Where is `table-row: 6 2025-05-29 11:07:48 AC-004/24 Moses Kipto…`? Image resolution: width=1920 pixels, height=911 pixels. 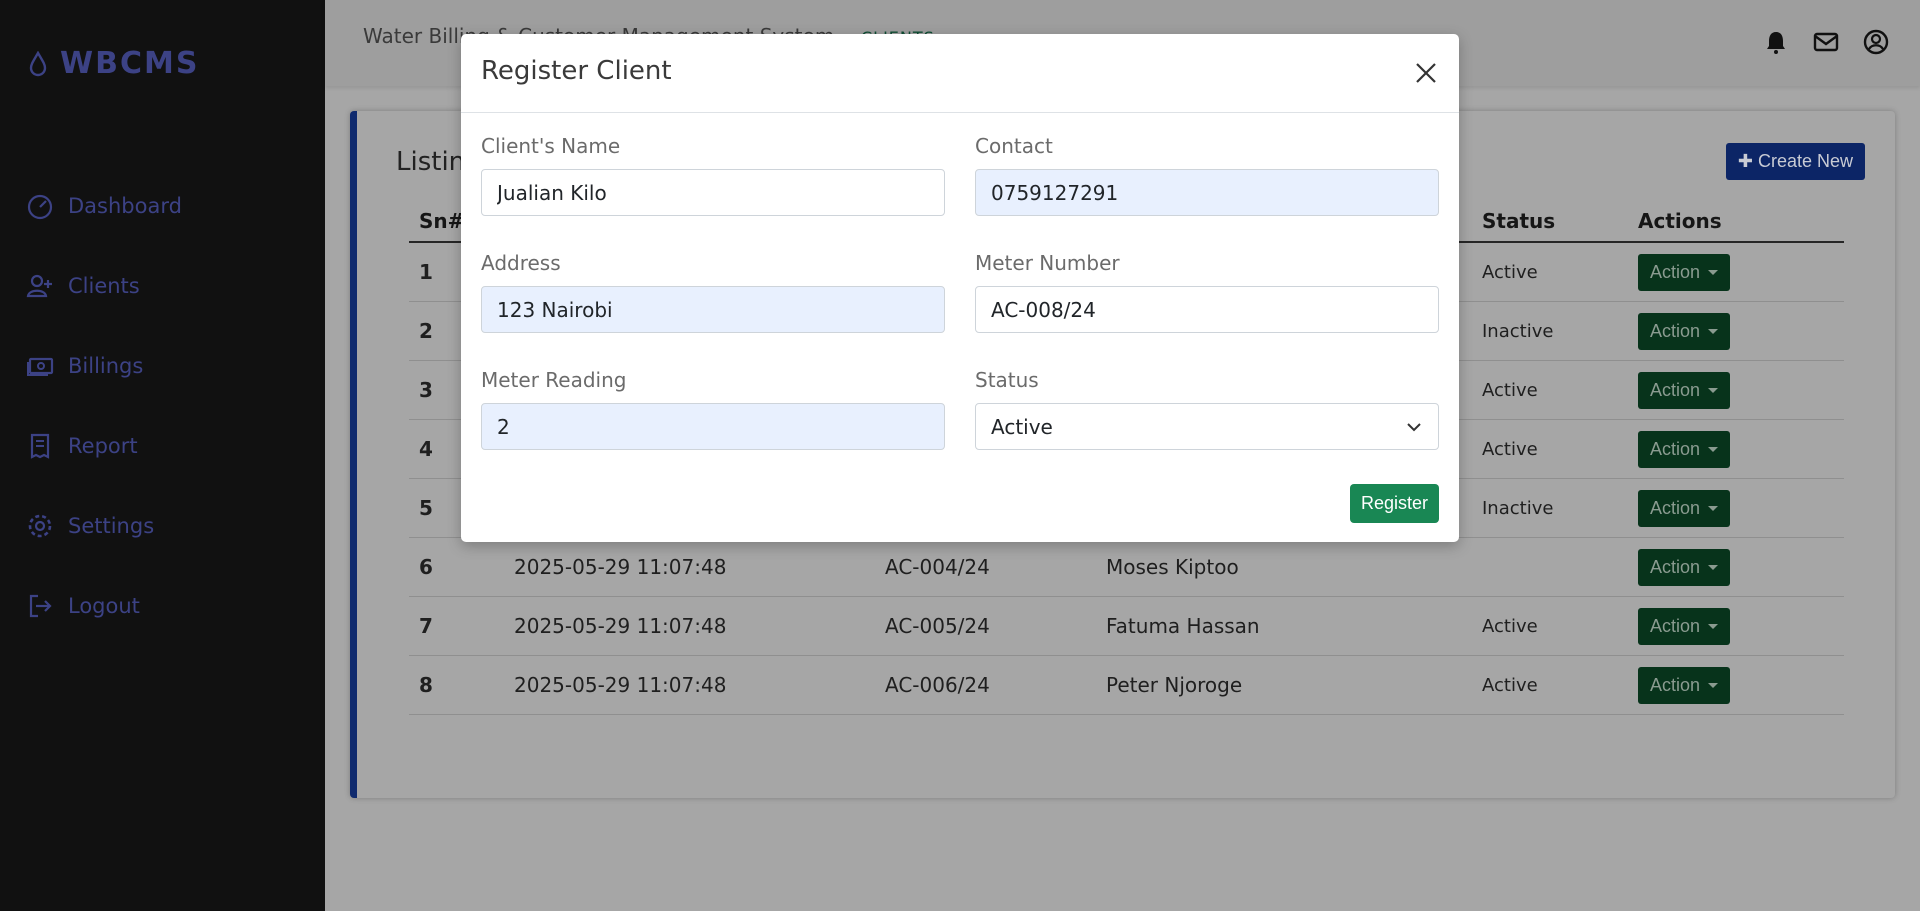
table-row: 6 2025-05-29 11:07:48 AC-004/24 Moses Kipto… is located at coordinates (1126, 567).